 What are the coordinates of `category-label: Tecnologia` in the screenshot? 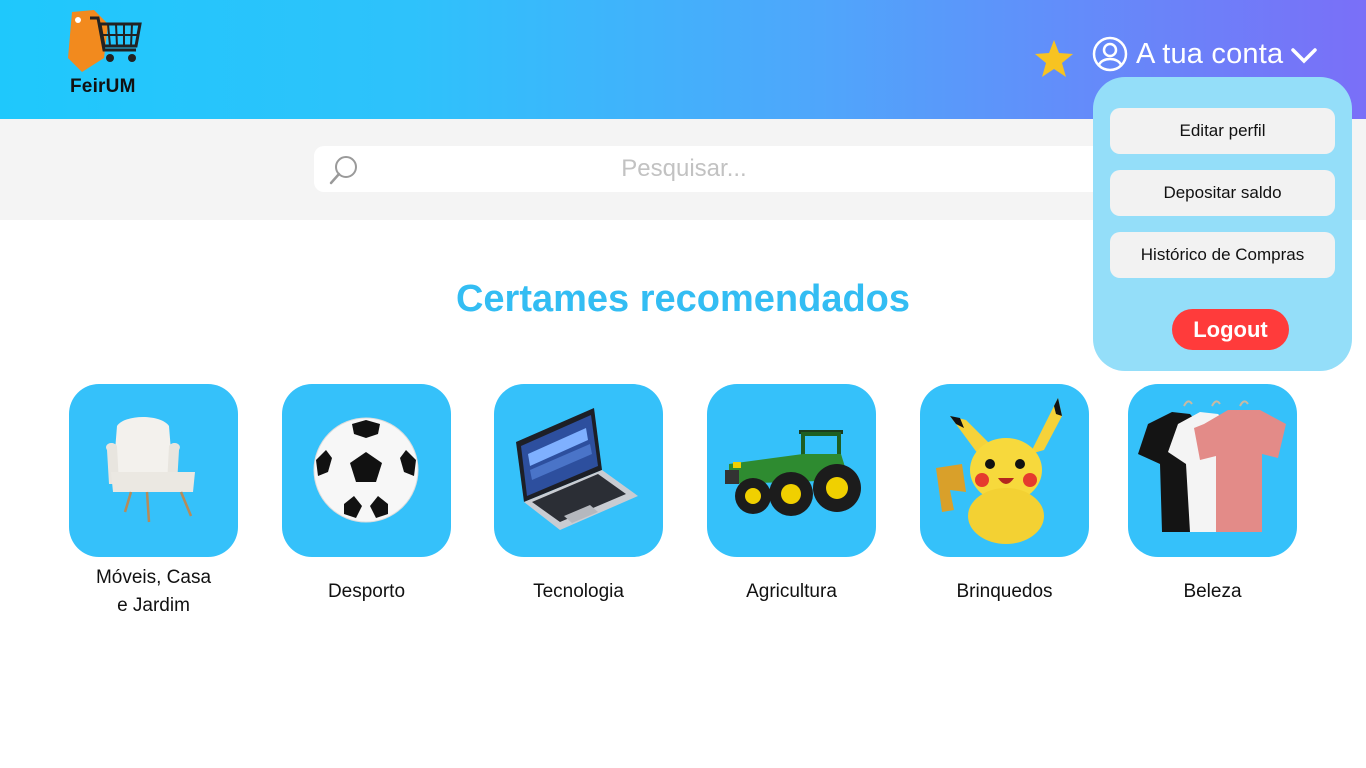 It's located at (578, 591).